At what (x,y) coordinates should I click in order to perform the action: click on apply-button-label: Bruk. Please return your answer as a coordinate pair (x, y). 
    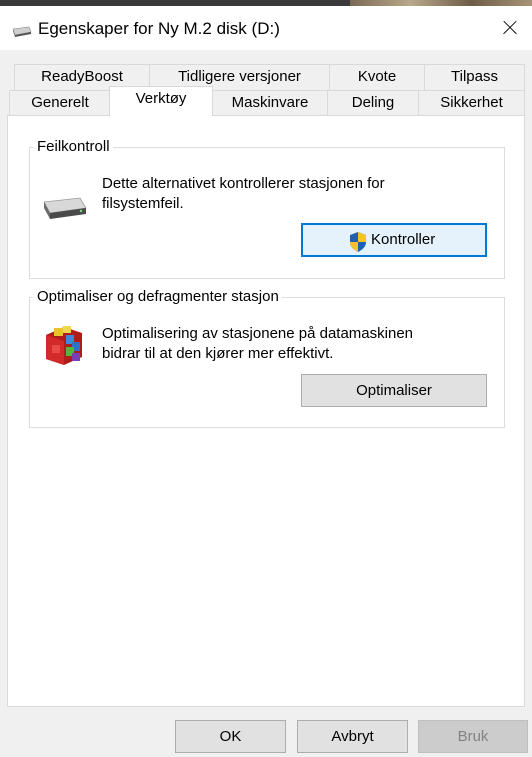
    Looking at the image, I should click on (473, 736).